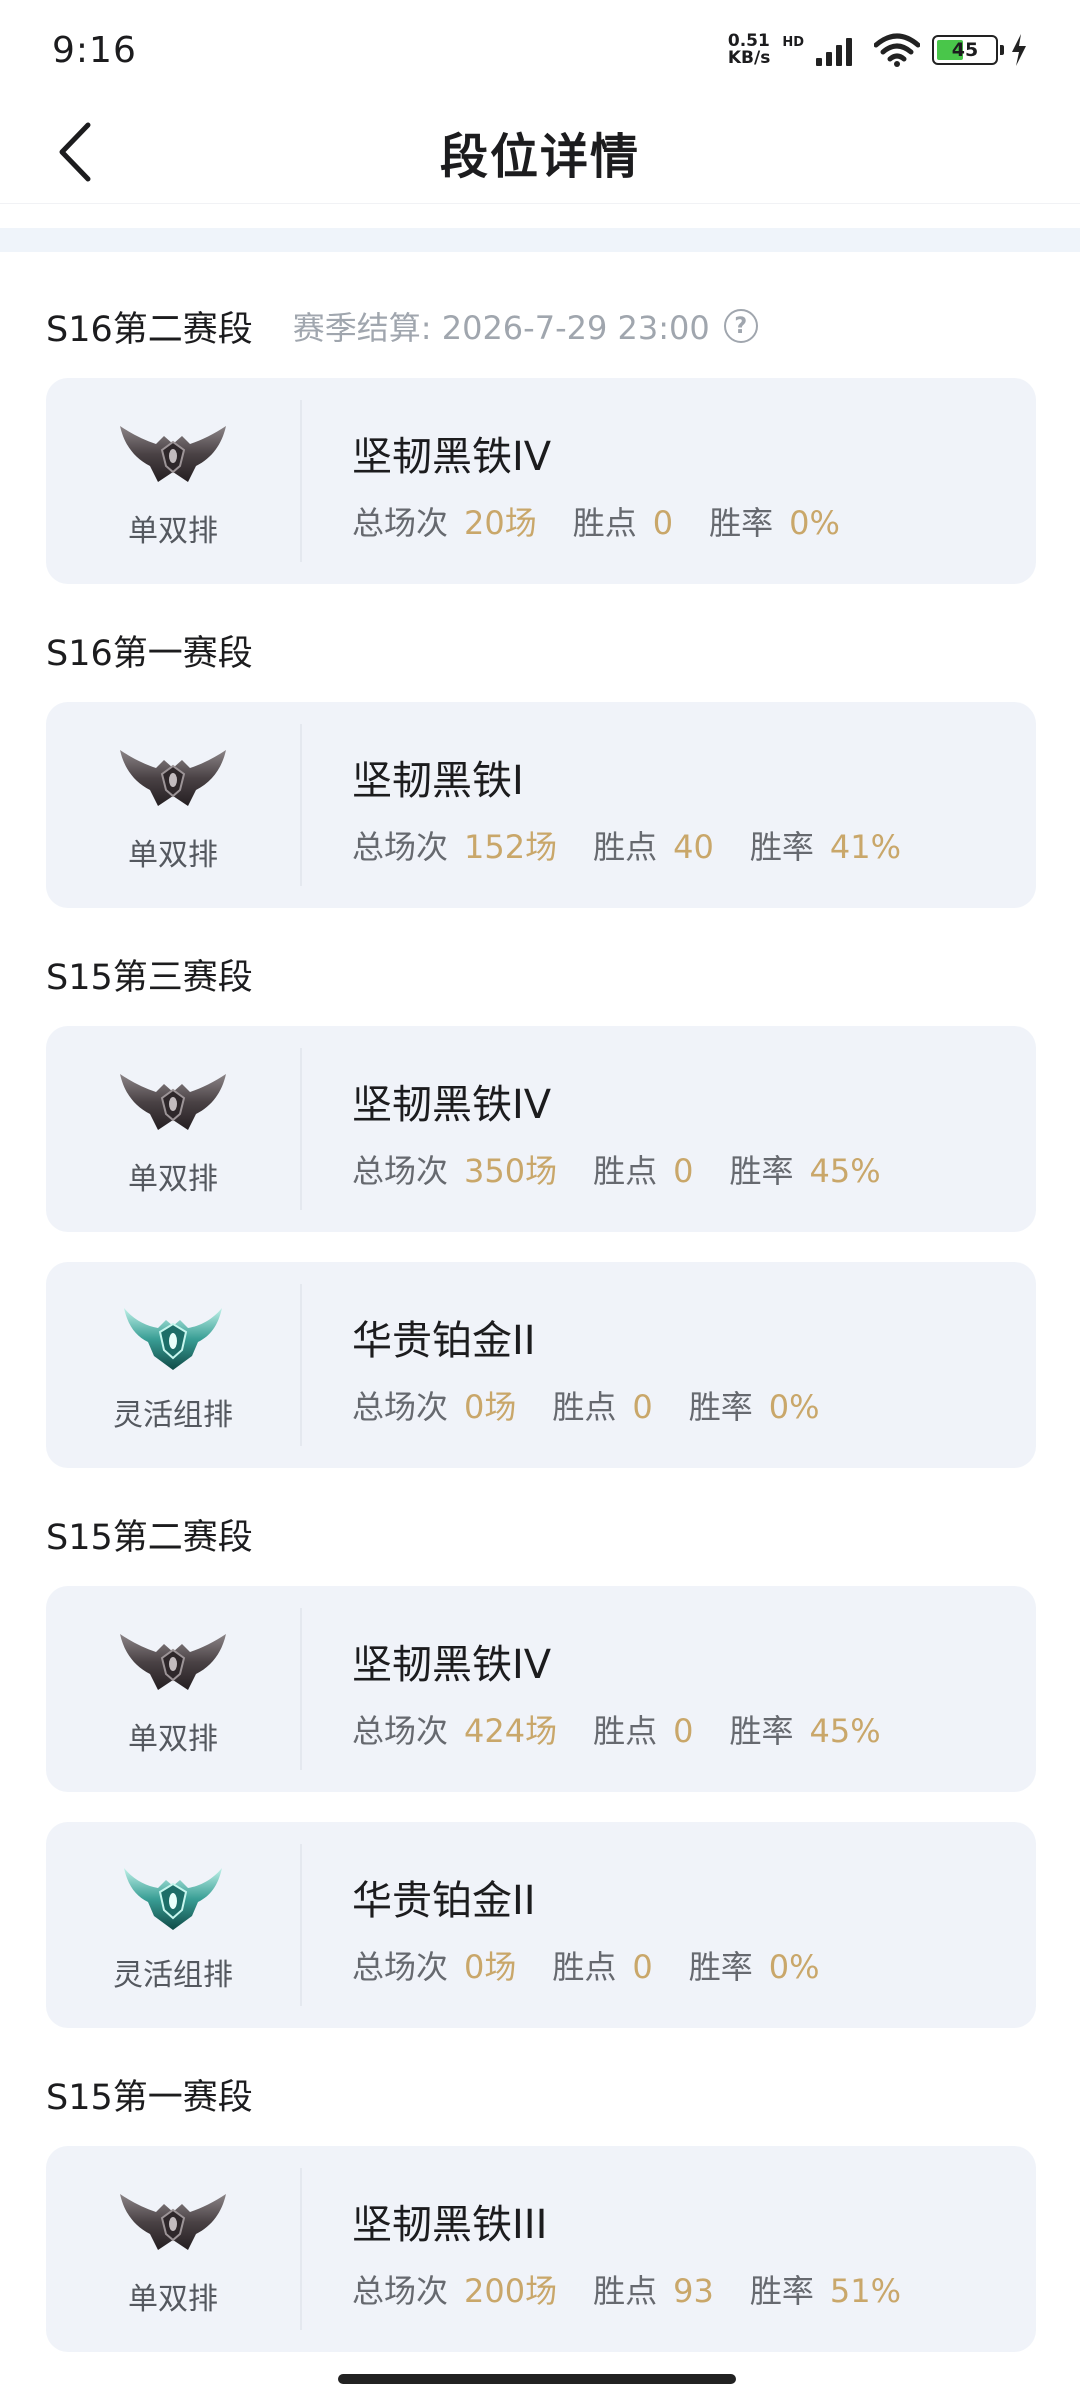 Image resolution: width=1080 pixels, height=2400 pixels. What do you see at coordinates (501, 328) in the screenshot?
I see `season-settlement-time: 赛季结算: 2026-7-29 23:00` at bounding box center [501, 328].